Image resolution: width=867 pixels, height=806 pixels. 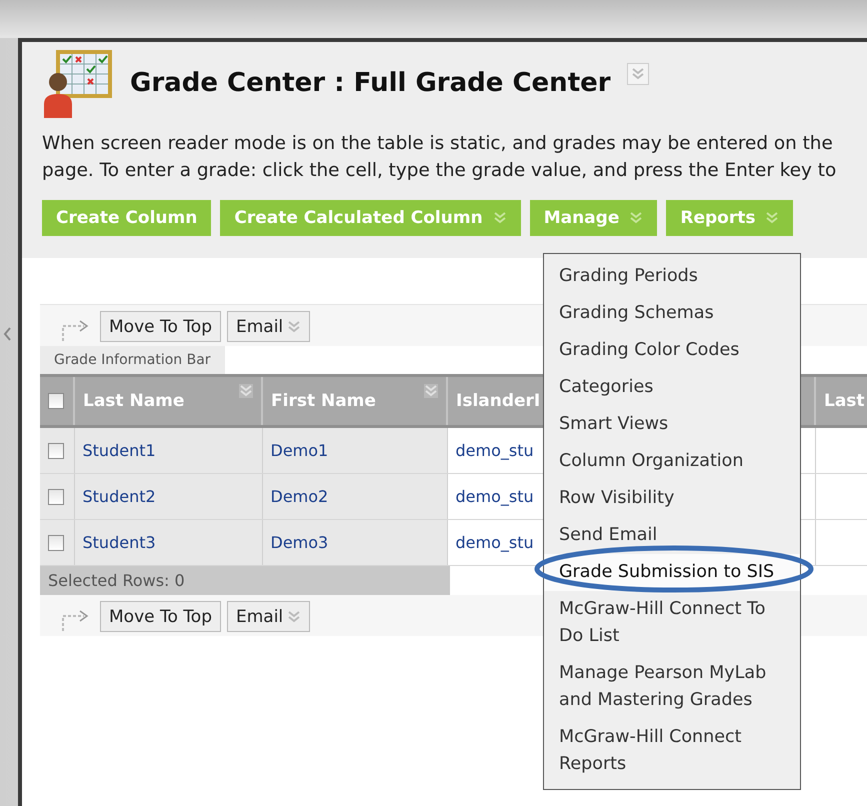 What do you see at coordinates (637, 74) in the screenshot?
I see `menu-chevron-icon` at bounding box center [637, 74].